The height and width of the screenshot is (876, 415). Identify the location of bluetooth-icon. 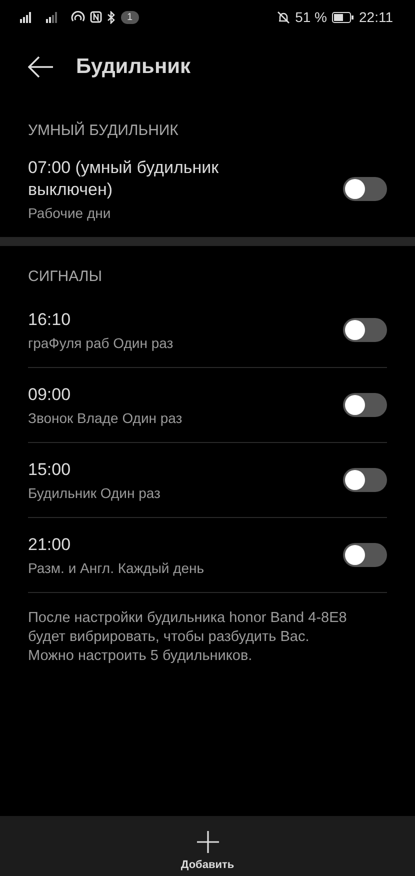
(111, 17).